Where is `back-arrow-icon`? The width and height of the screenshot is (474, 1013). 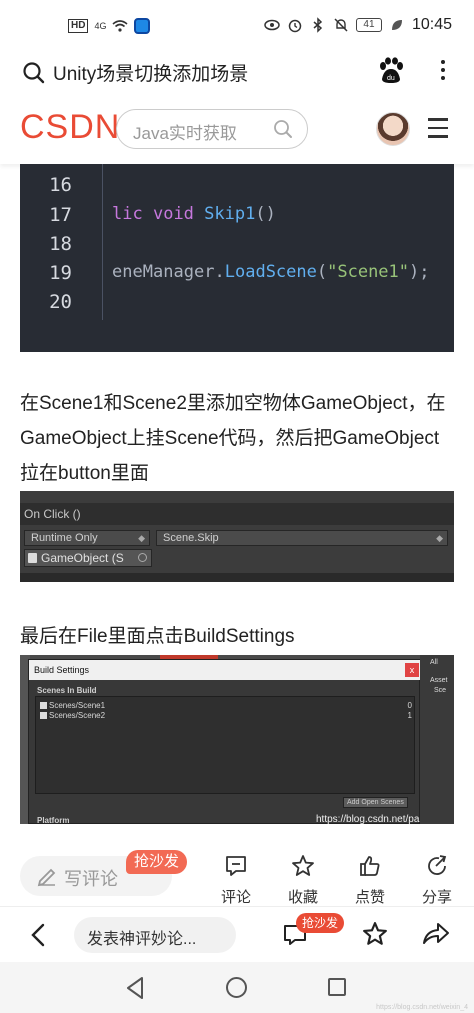
back-arrow-icon is located at coordinates (38, 935).